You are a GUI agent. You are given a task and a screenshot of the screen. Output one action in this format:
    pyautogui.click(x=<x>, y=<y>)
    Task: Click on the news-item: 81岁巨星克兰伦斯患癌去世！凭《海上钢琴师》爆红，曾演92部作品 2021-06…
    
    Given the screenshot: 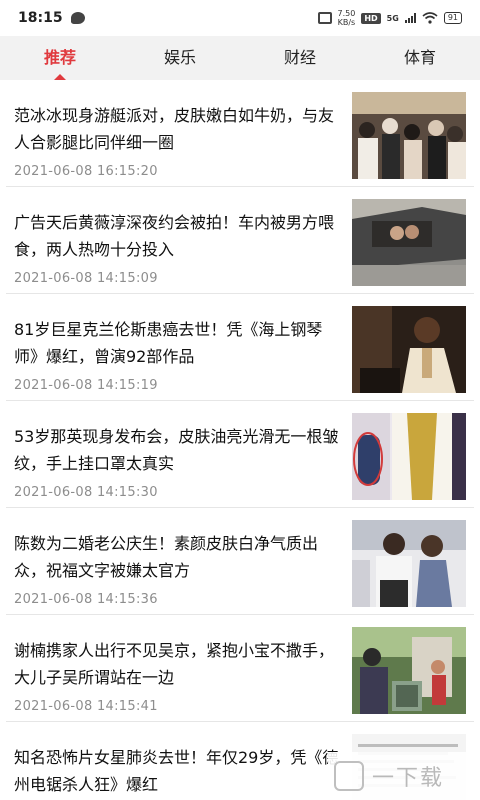 What is the action you would take?
    pyautogui.click(x=240, y=347)
    